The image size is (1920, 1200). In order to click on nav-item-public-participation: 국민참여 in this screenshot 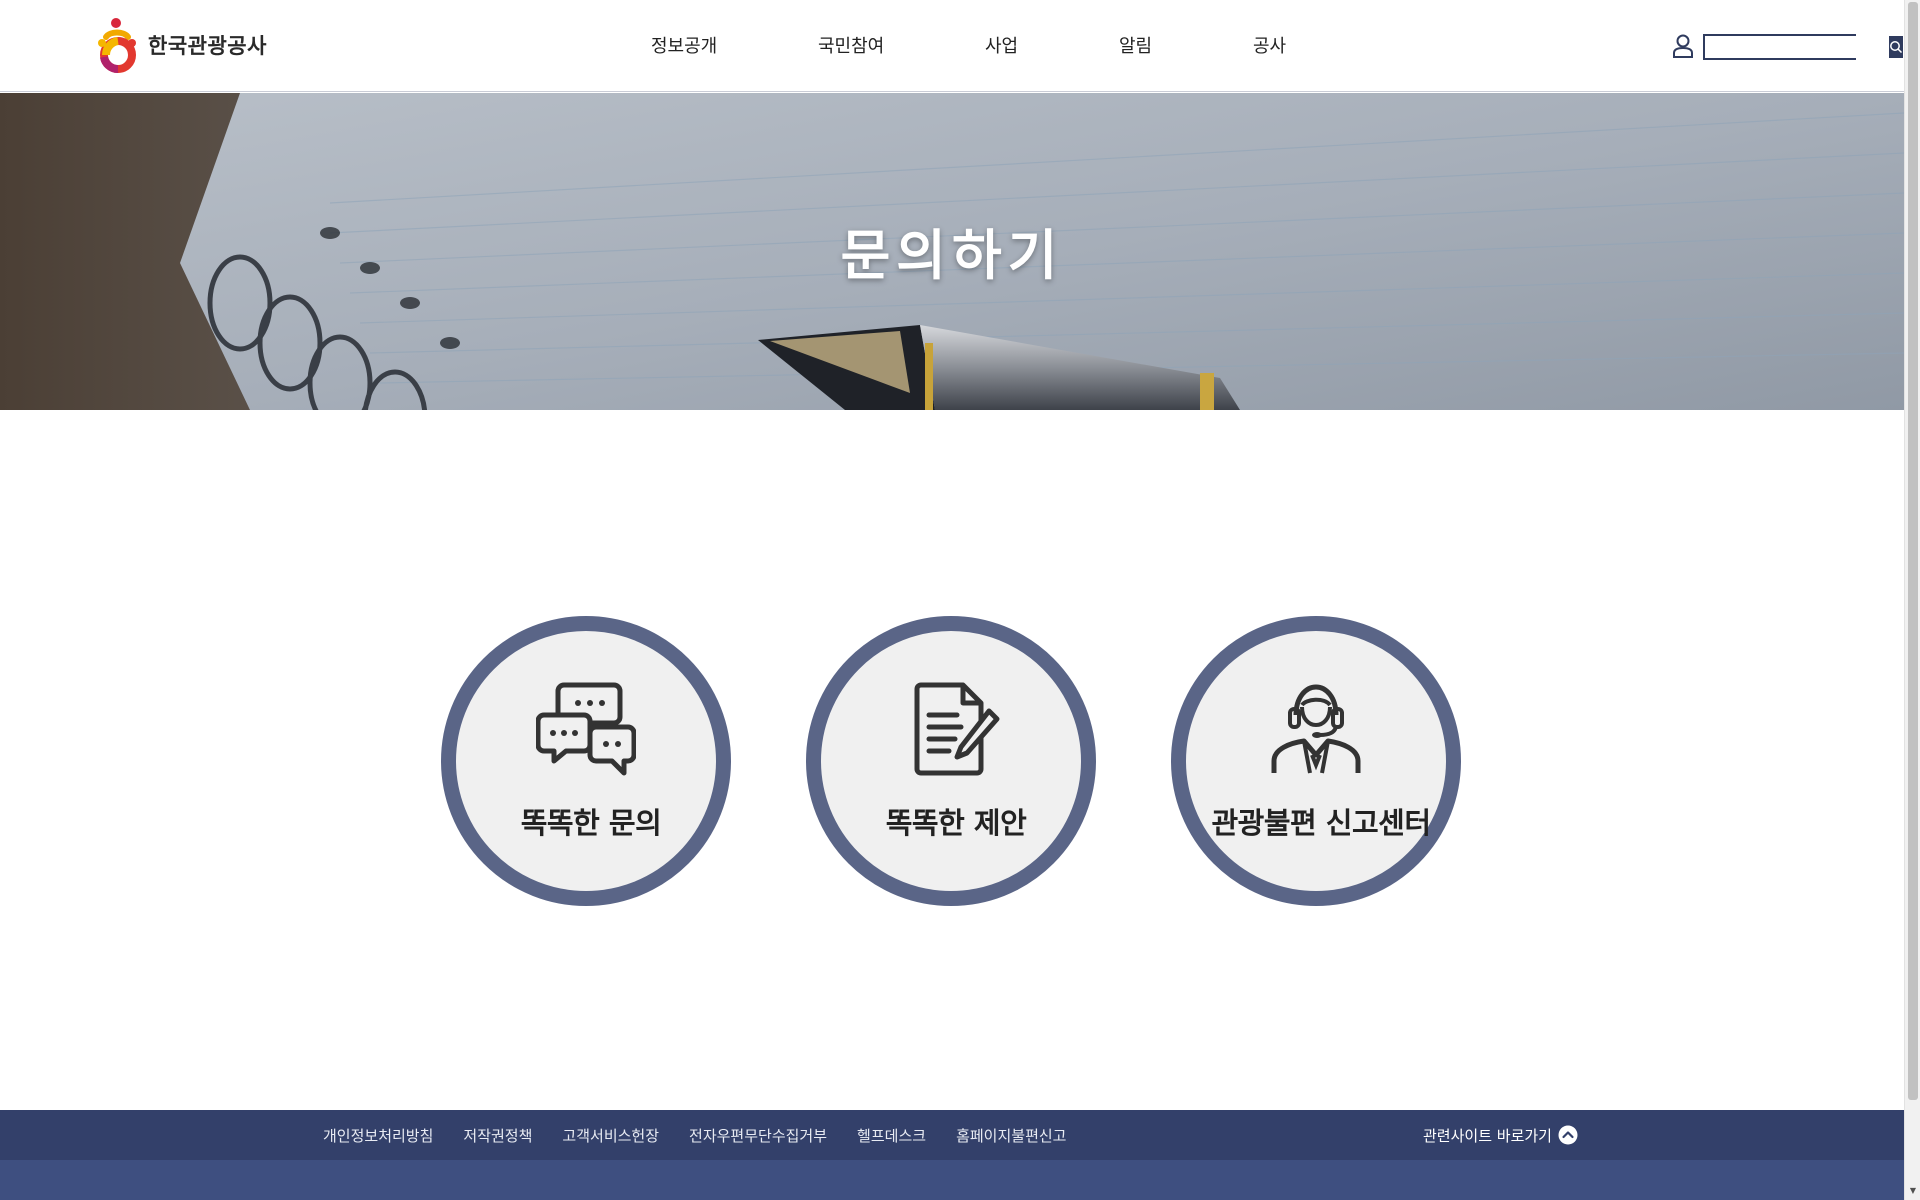, I will do `click(851, 45)`.